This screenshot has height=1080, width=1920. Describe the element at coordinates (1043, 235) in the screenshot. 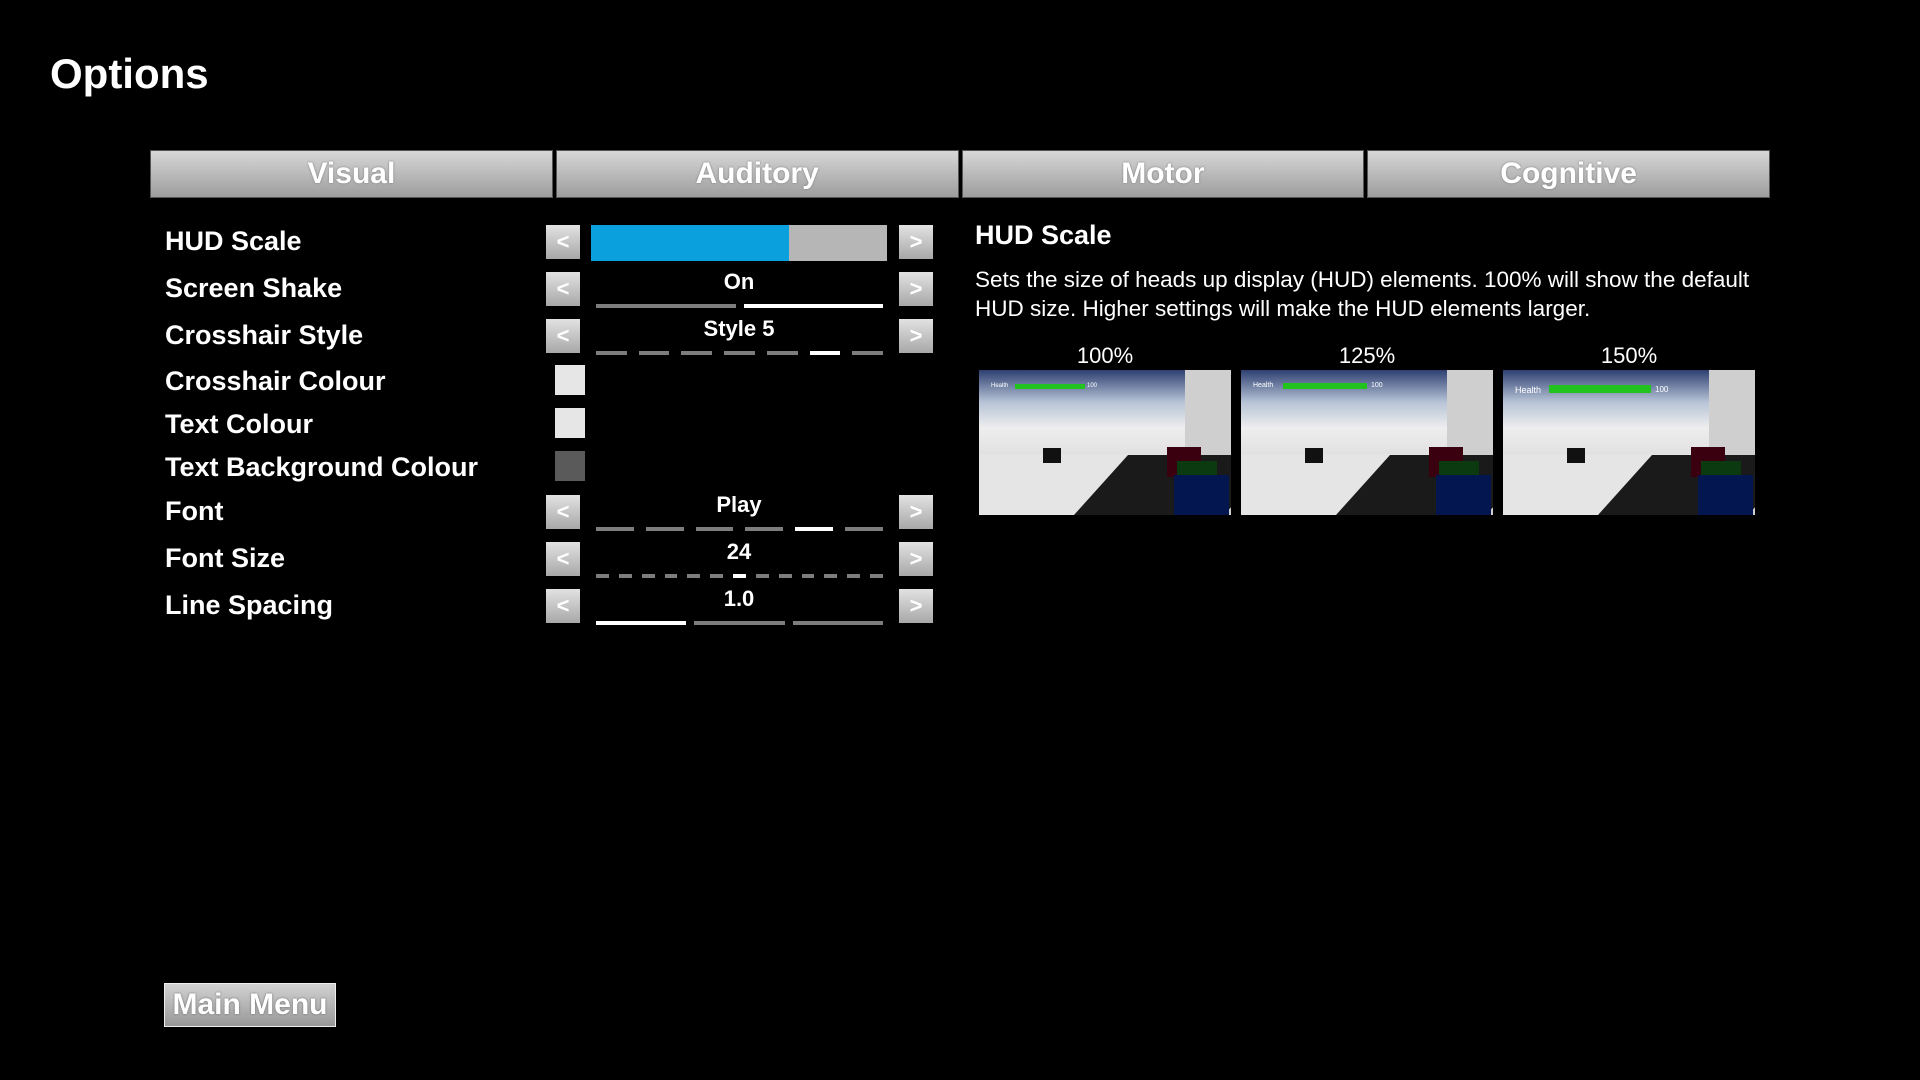

I see `description-title: HUD Scale` at that location.